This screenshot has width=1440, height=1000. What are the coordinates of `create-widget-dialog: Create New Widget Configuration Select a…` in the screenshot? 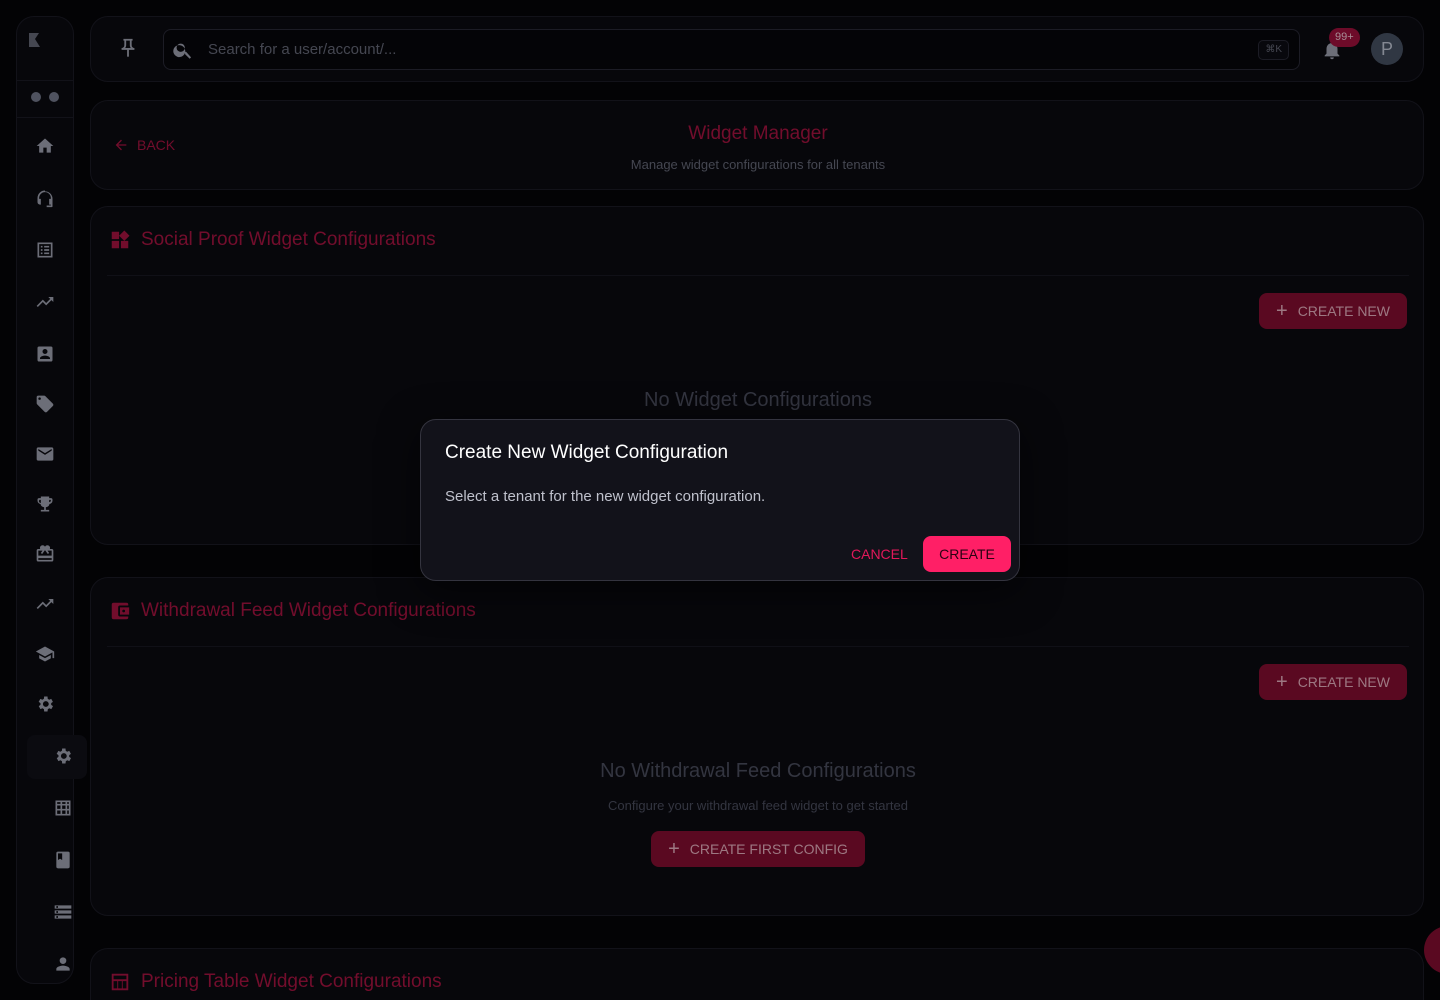 It's located at (720, 500).